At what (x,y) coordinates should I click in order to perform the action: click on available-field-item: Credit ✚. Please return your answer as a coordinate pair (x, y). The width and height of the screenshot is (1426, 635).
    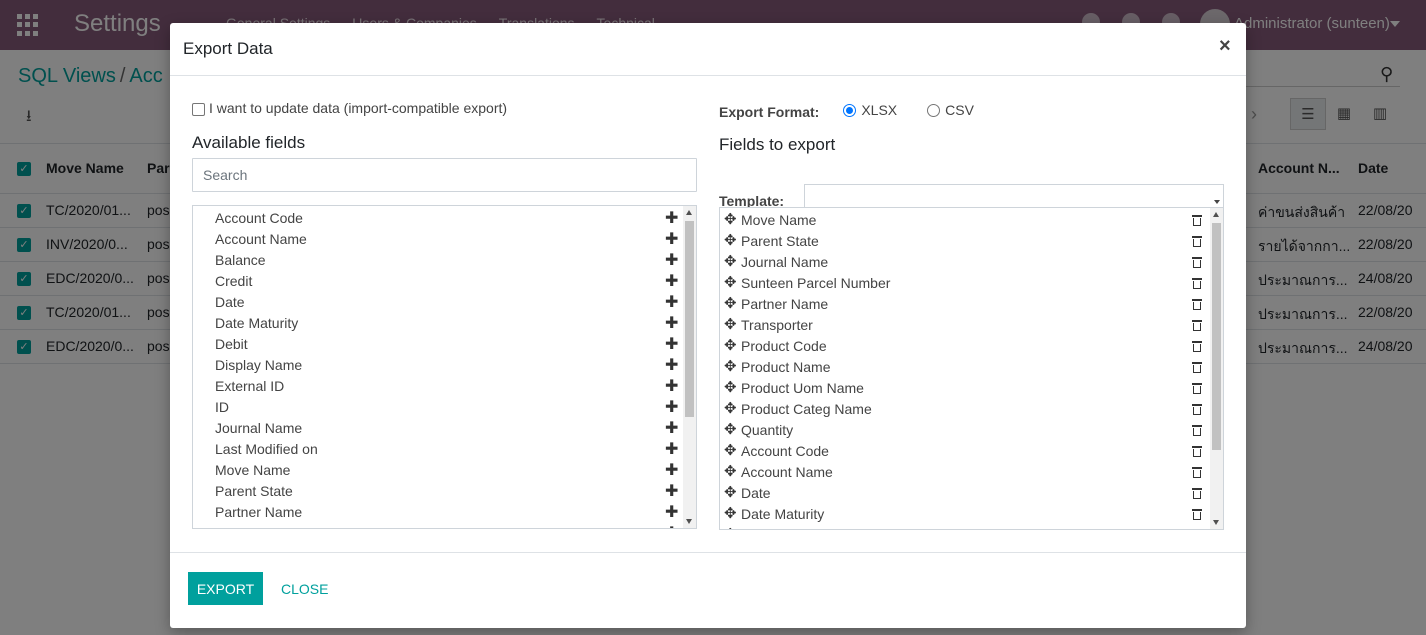
    Looking at the image, I should click on (438, 281).